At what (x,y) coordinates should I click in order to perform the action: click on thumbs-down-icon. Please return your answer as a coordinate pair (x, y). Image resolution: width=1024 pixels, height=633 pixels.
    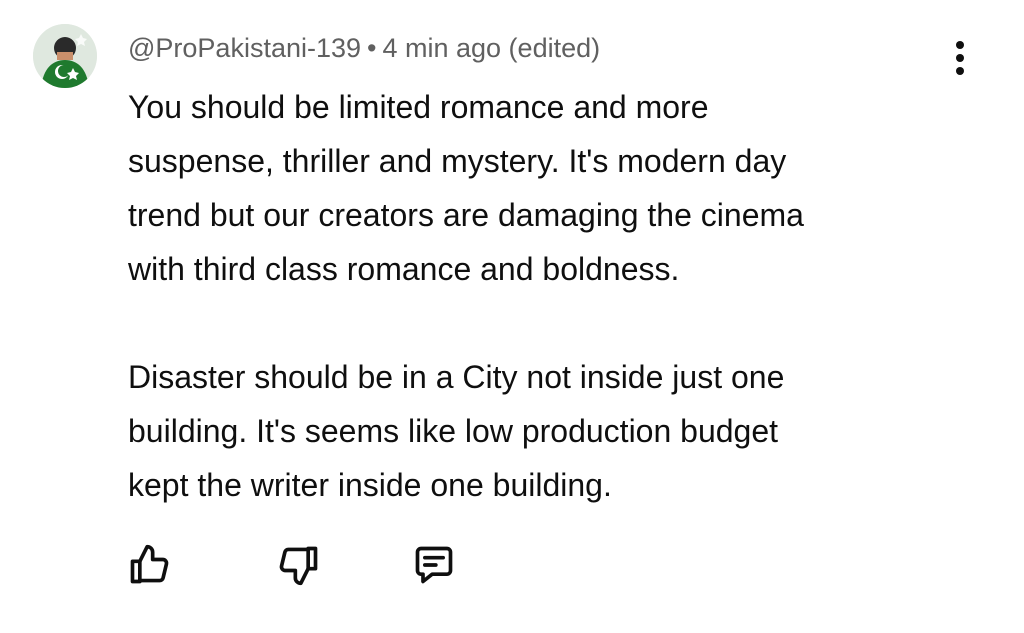
    Looking at the image, I should click on (298, 566).